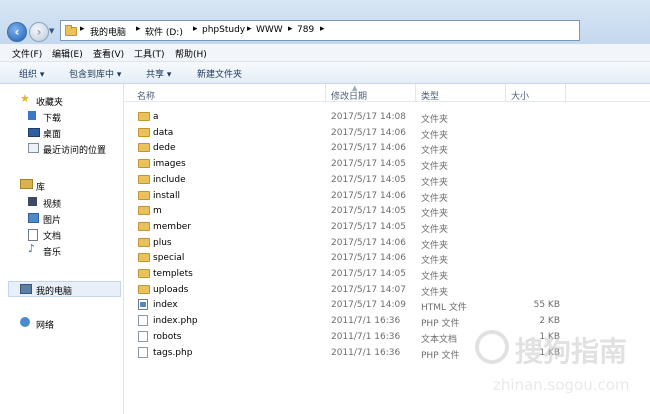 This screenshot has height=414, width=650. Describe the element at coordinates (173, 352) in the screenshot. I see `file-name: tags.php` at that location.